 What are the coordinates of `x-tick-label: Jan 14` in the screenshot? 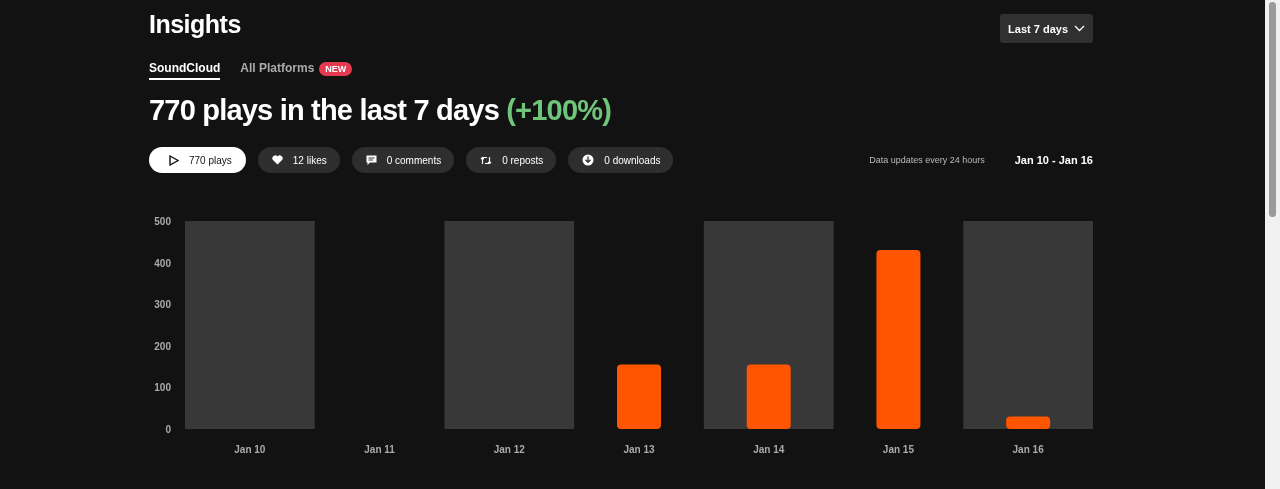 It's located at (769, 449).